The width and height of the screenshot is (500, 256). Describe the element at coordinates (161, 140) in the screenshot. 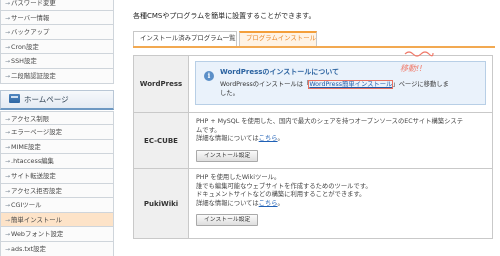

I see `program-name: EC-CUBE` at that location.